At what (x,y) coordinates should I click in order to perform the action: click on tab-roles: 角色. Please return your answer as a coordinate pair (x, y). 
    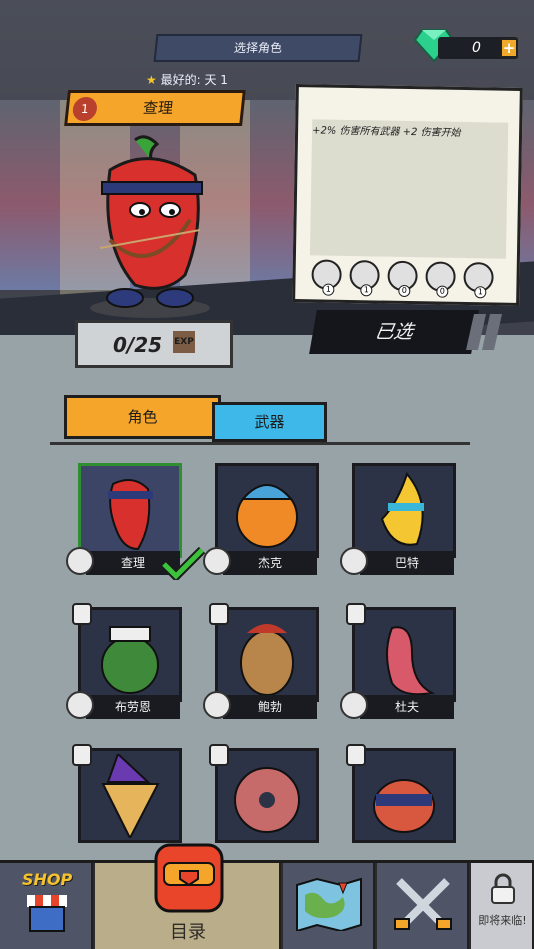
    Looking at the image, I should click on (142, 417).